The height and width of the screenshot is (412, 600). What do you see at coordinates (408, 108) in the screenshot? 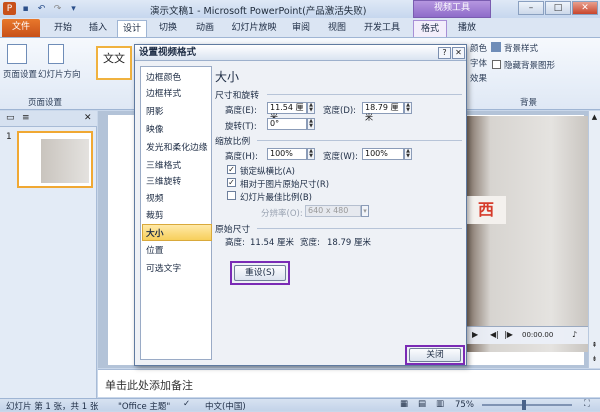
I see `width-spinner: ▲ ▼` at bounding box center [408, 108].